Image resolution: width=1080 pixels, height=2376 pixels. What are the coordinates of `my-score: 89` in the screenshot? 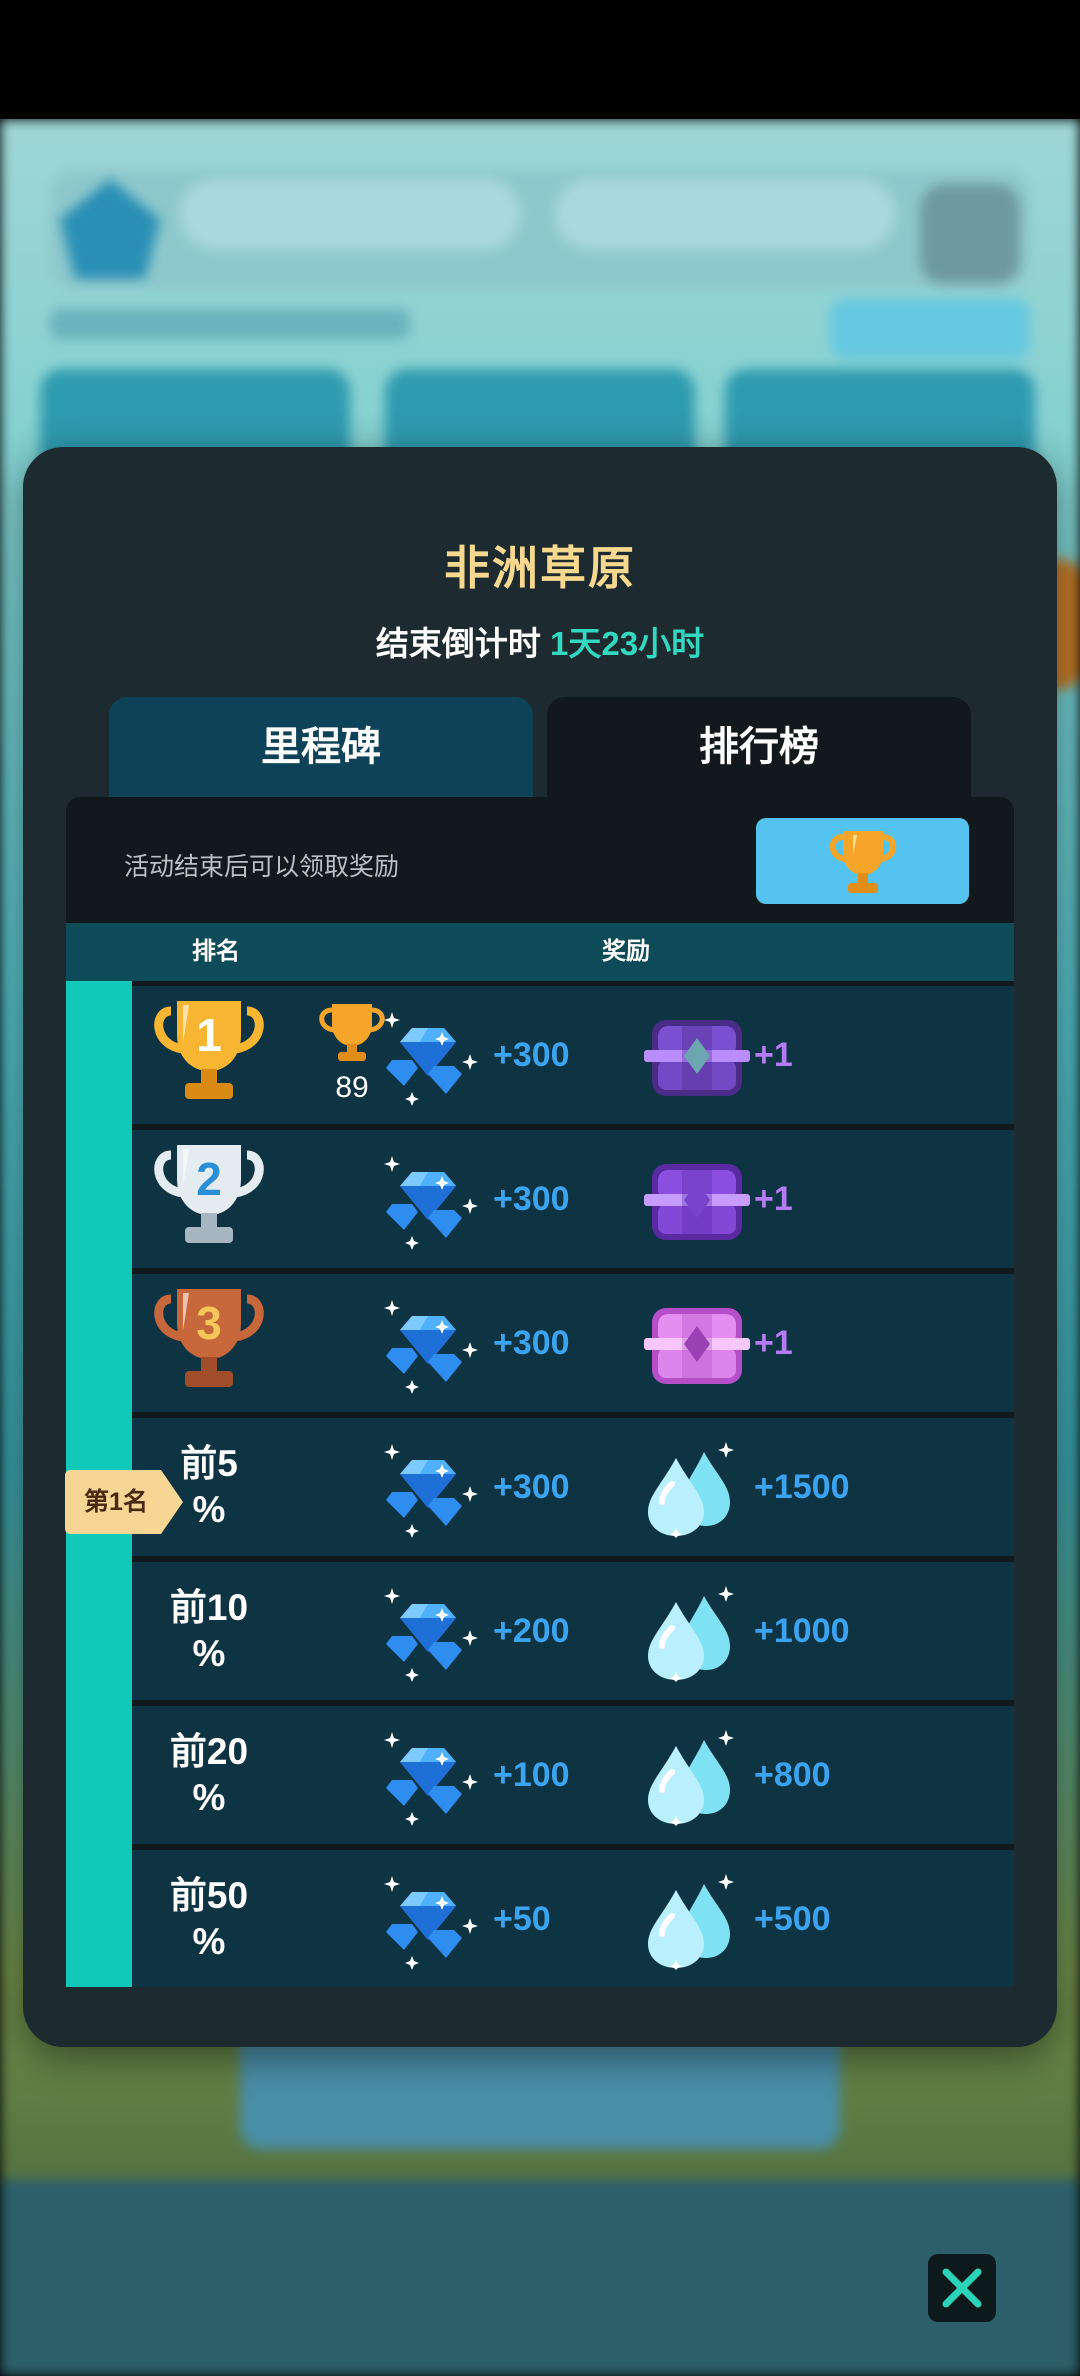 It's located at (352, 1052).